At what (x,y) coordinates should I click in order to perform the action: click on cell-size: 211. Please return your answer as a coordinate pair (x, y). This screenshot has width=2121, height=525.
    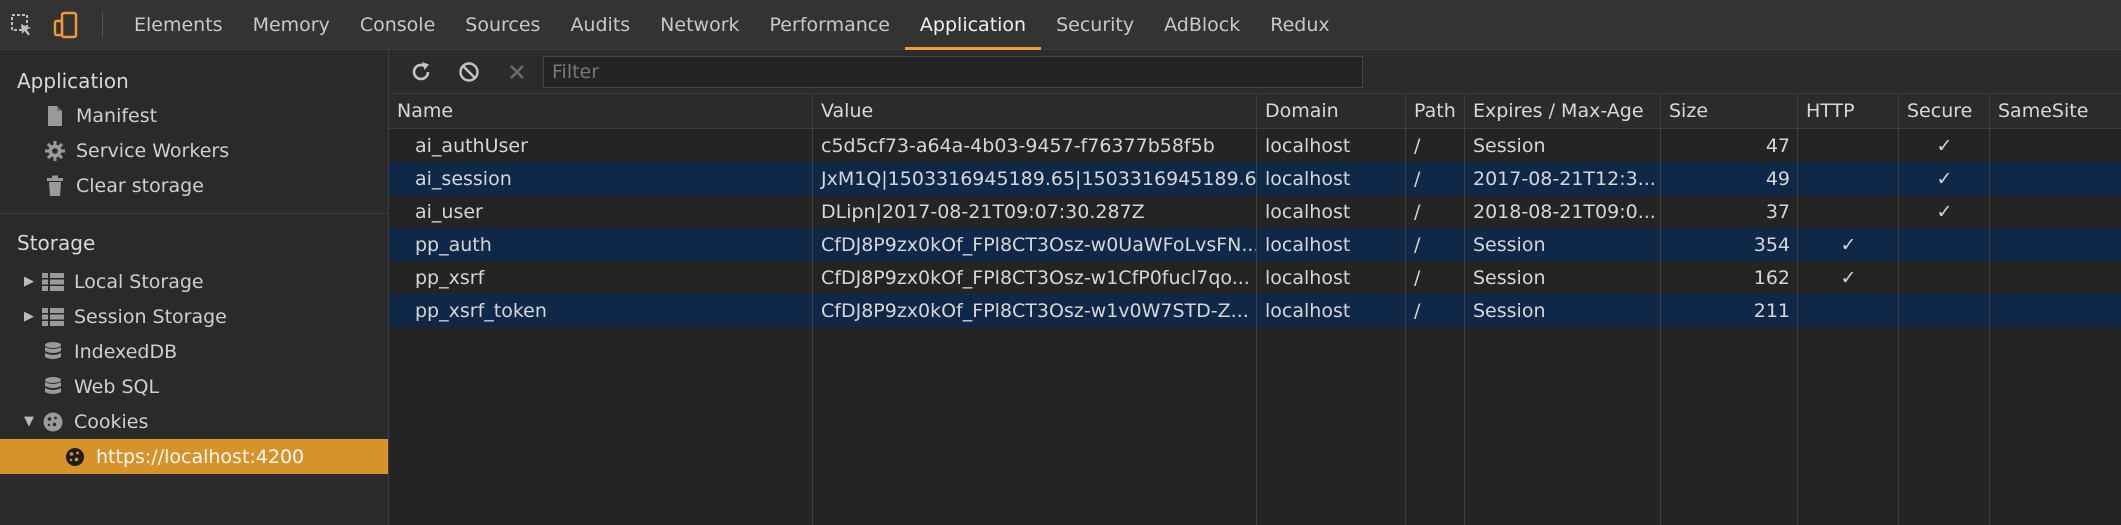
    Looking at the image, I should click on (1771, 310).